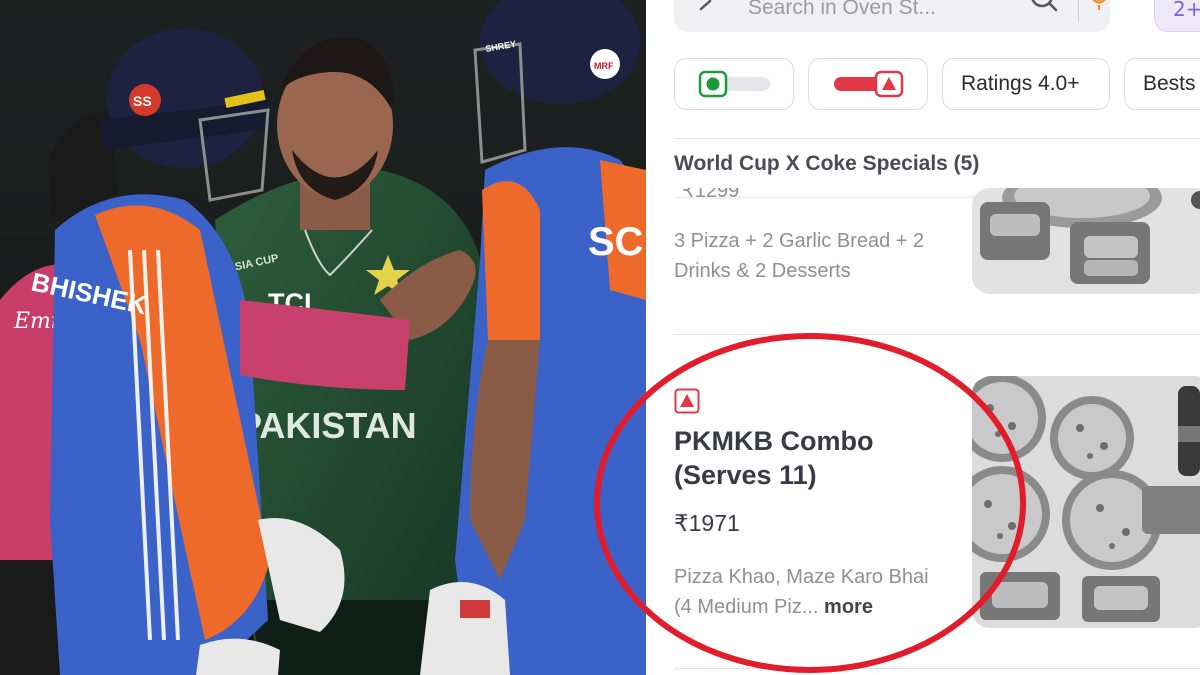 The height and width of the screenshot is (675, 1200). I want to click on item-price: ₹1971, so click(707, 523).